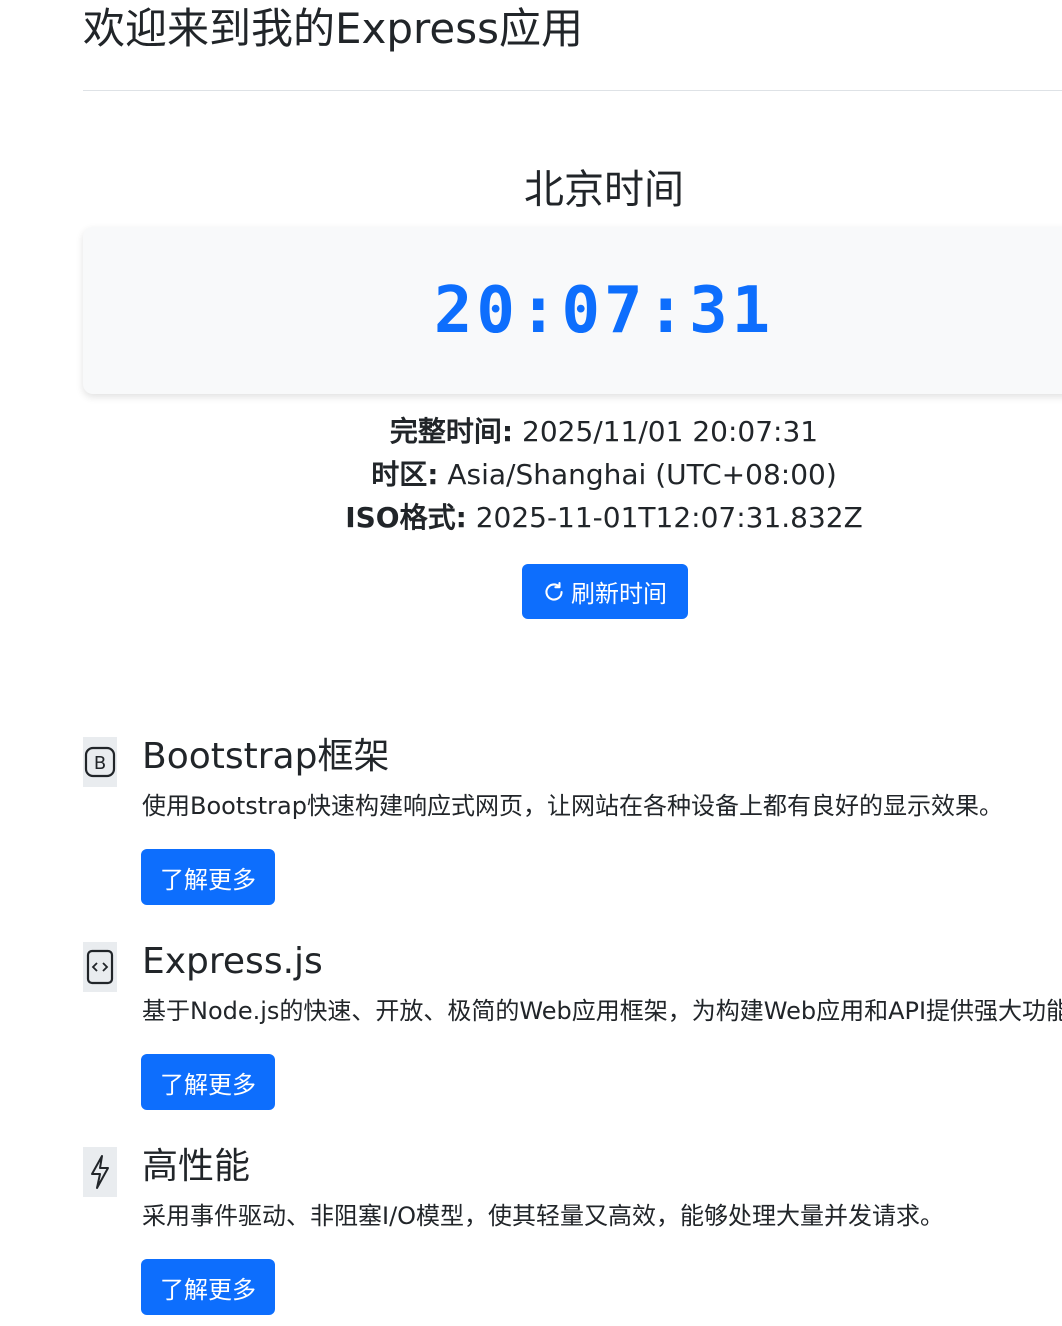  What do you see at coordinates (333, 28) in the screenshot?
I see `page-title: 欢迎来到我的Express应用` at bounding box center [333, 28].